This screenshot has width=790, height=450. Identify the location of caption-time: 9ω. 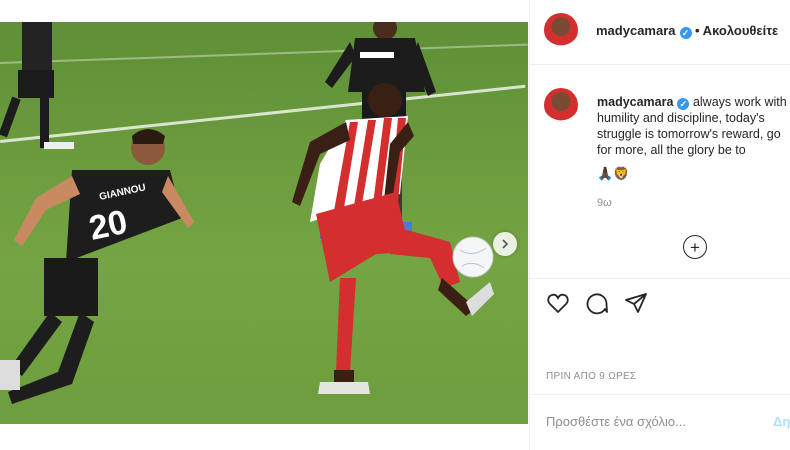
(604, 203).